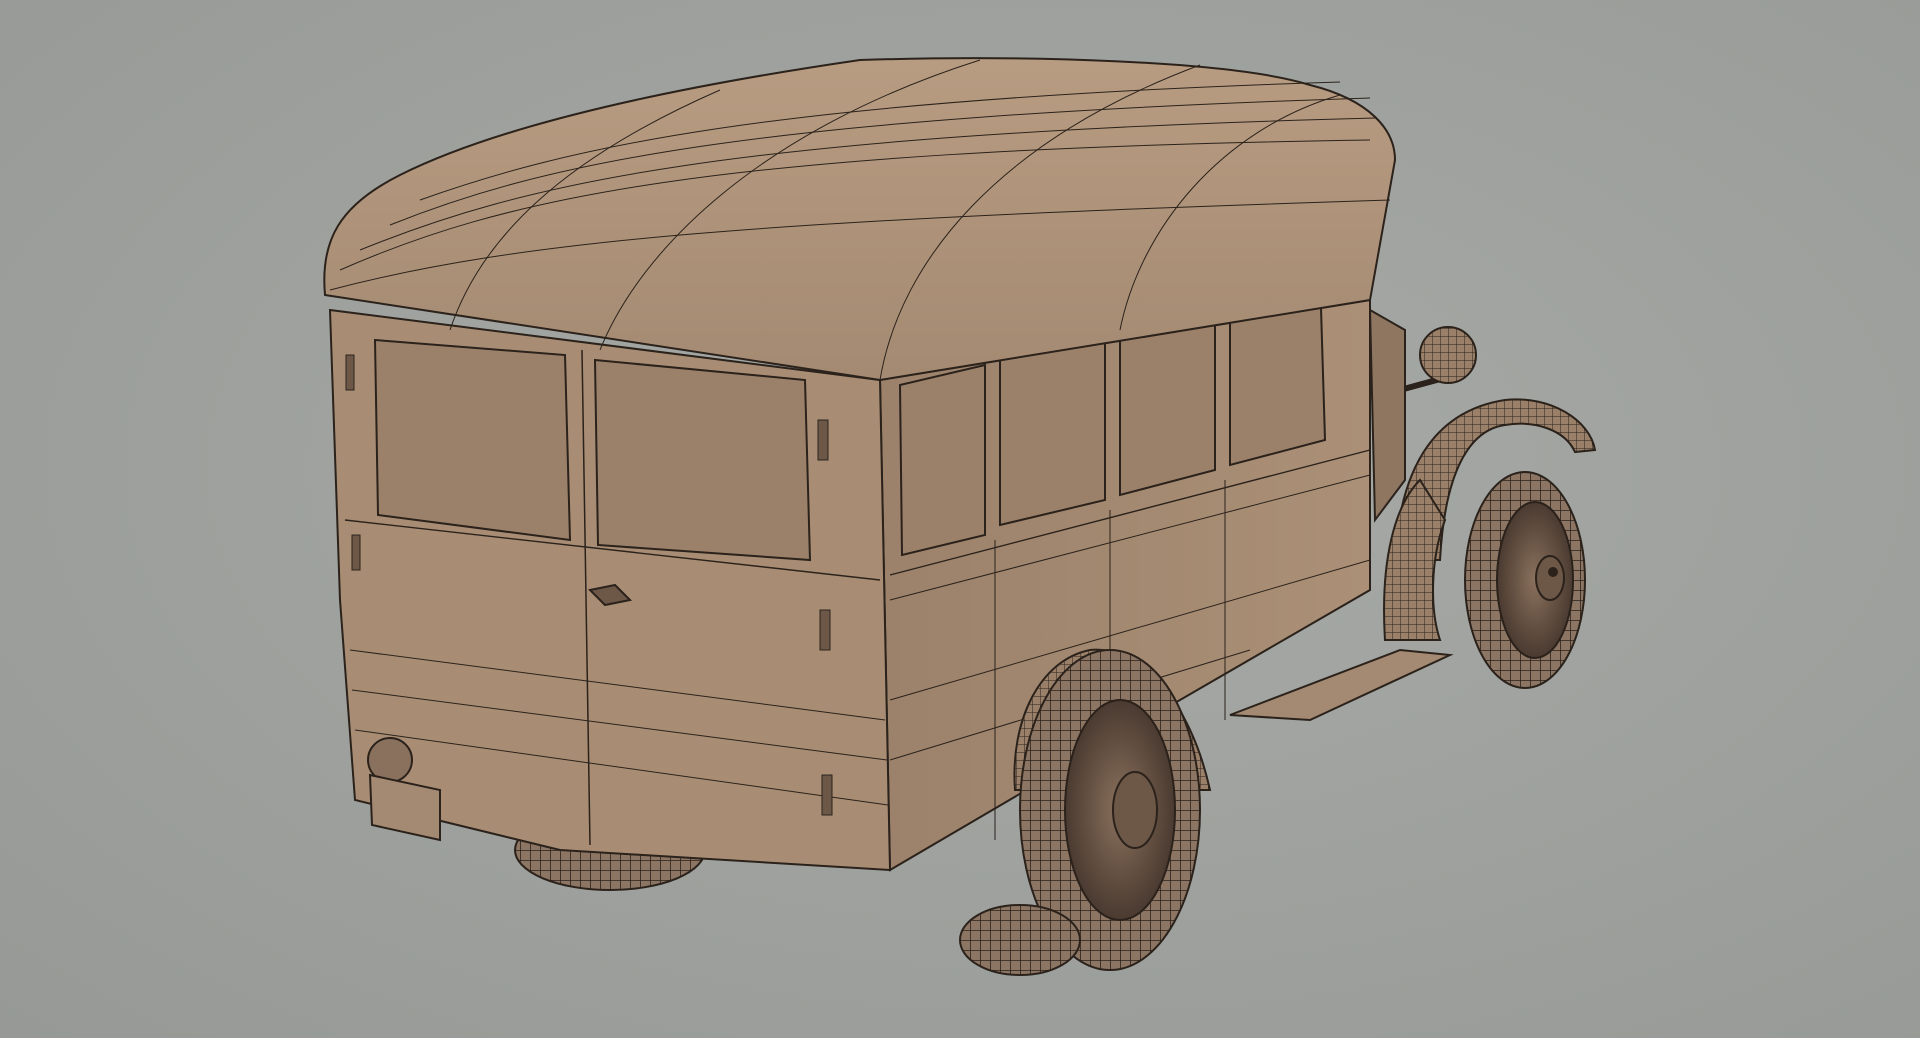 The image size is (1920, 1038). Describe the element at coordinates (1387, 415) in the screenshot. I see `hood-section` at that location.